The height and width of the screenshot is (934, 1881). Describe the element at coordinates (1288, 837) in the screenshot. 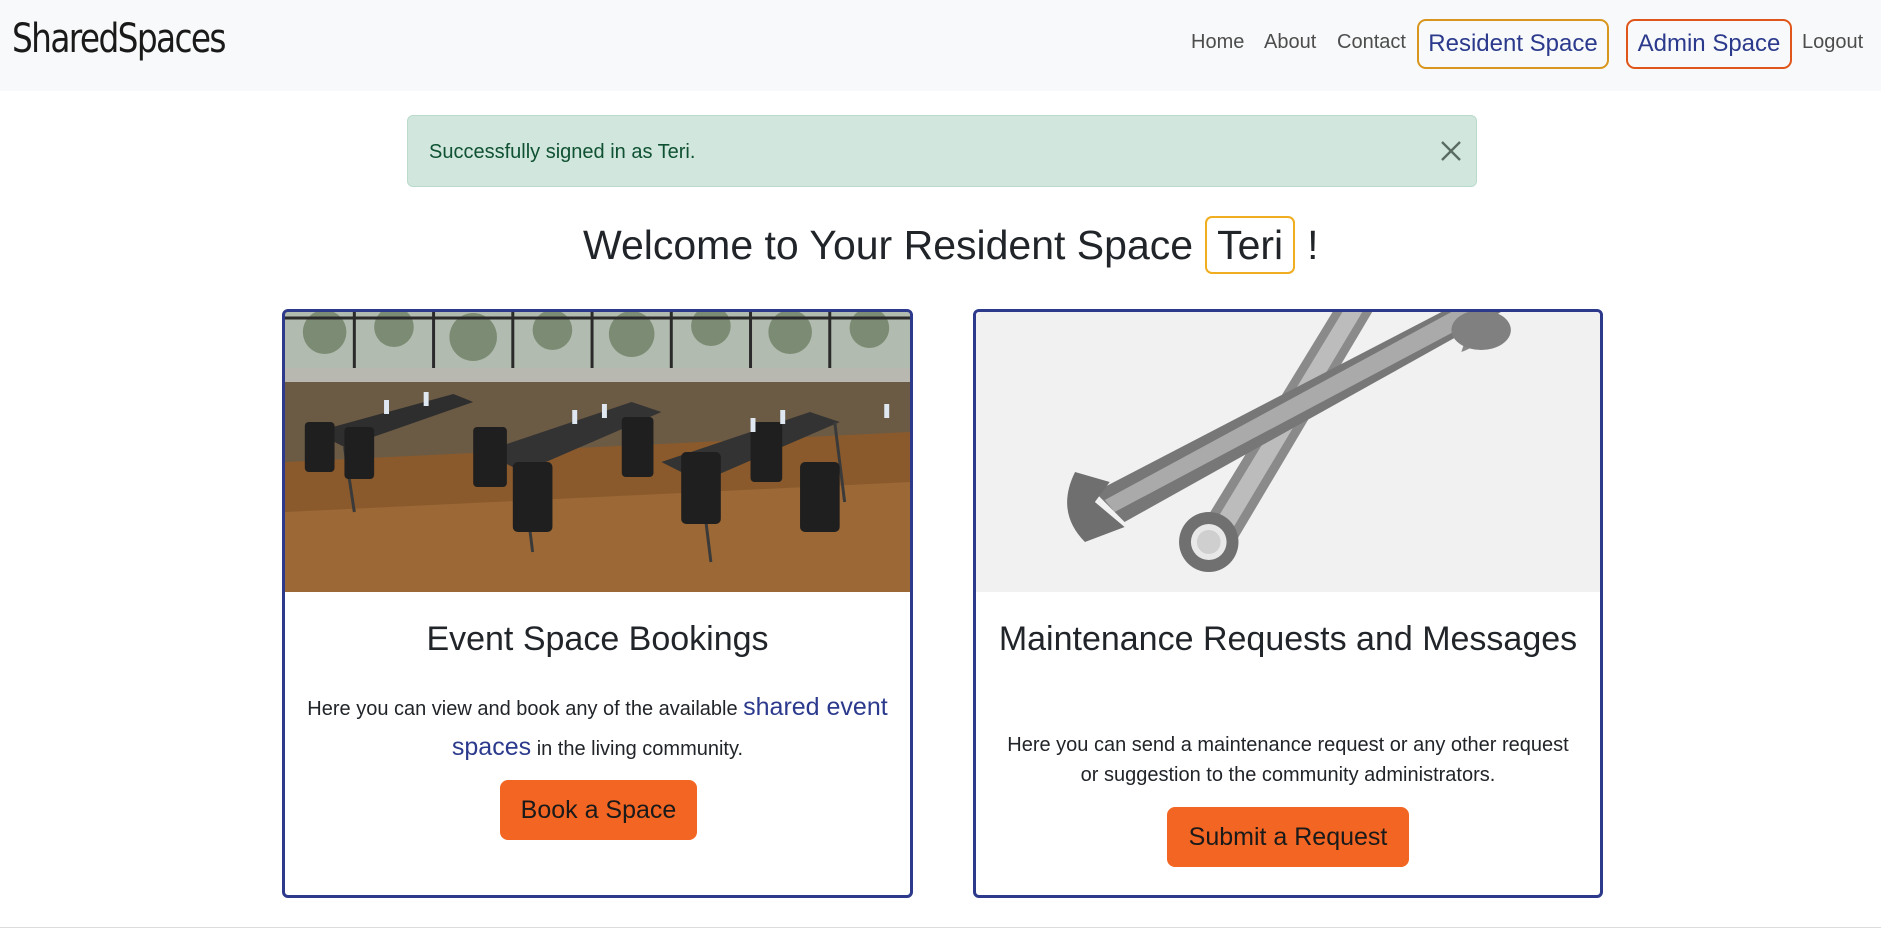

I see `submit-request-button: Submit a Request` at that location.